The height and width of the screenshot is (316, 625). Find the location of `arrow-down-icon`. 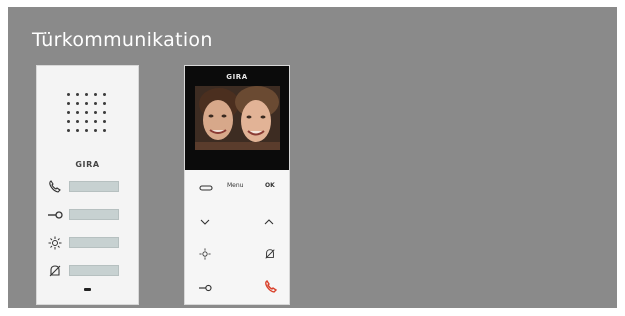

arrow-down-icon is located at coordinates (205, 222).